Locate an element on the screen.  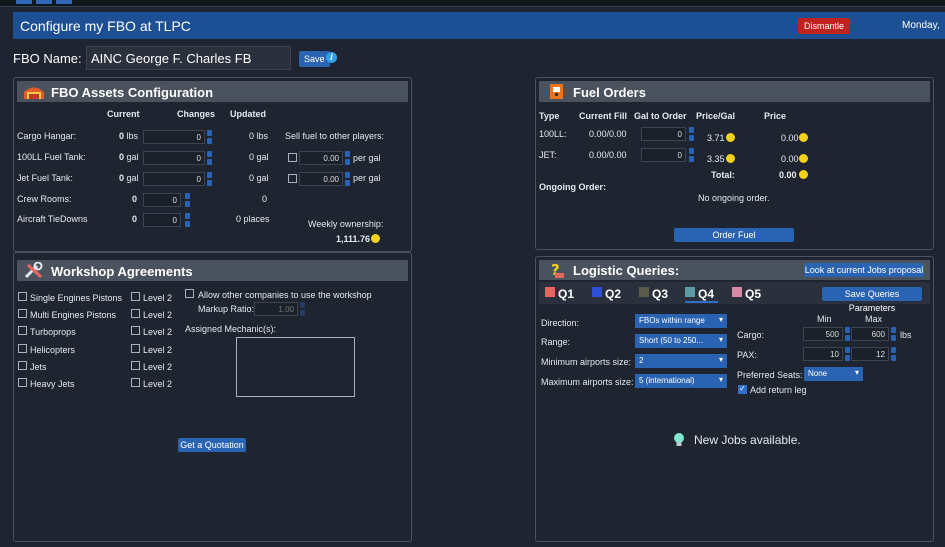
col-gal-to-order: Gal to Order is located at coordinates (660, 116).